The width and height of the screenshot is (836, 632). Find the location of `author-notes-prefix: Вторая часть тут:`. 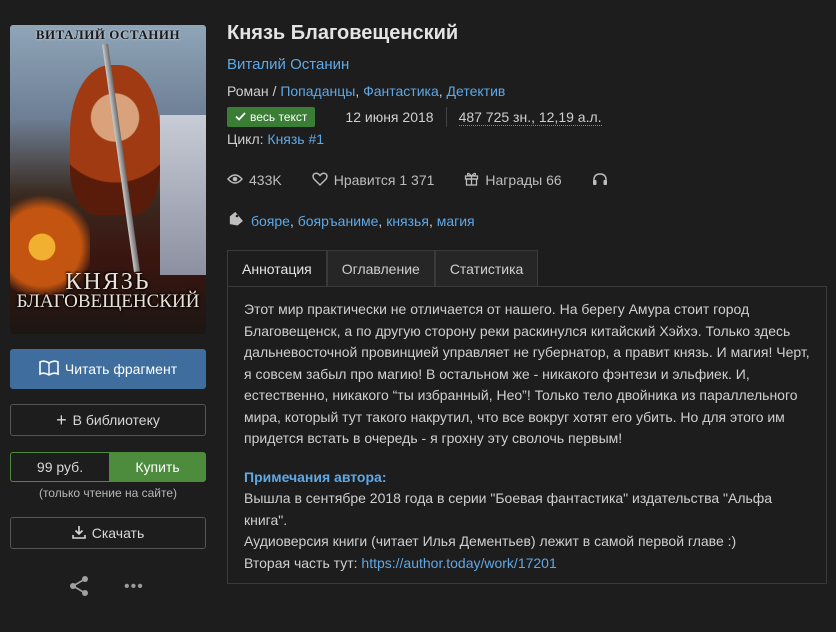

author-notes-prefix: Вторая часть тут: is located at coordinates (303, 562).